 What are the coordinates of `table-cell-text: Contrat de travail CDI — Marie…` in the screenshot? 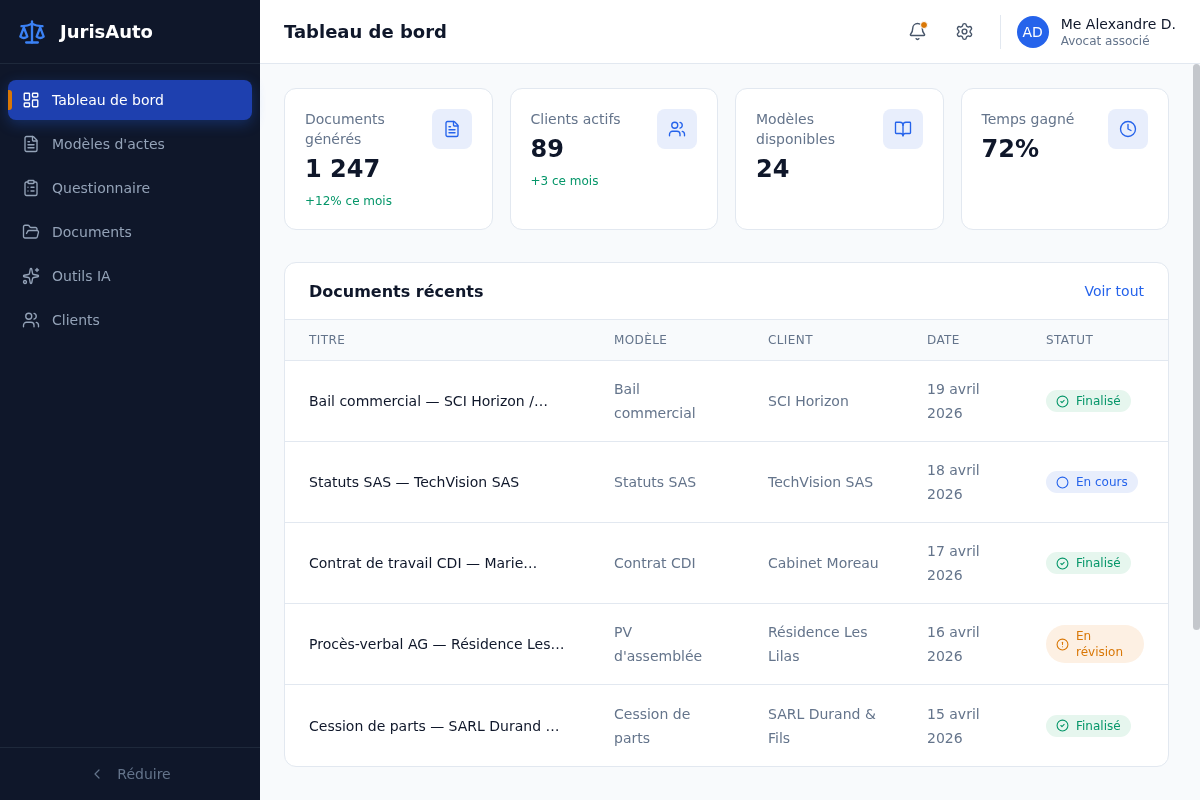 It's located at (423, 563).